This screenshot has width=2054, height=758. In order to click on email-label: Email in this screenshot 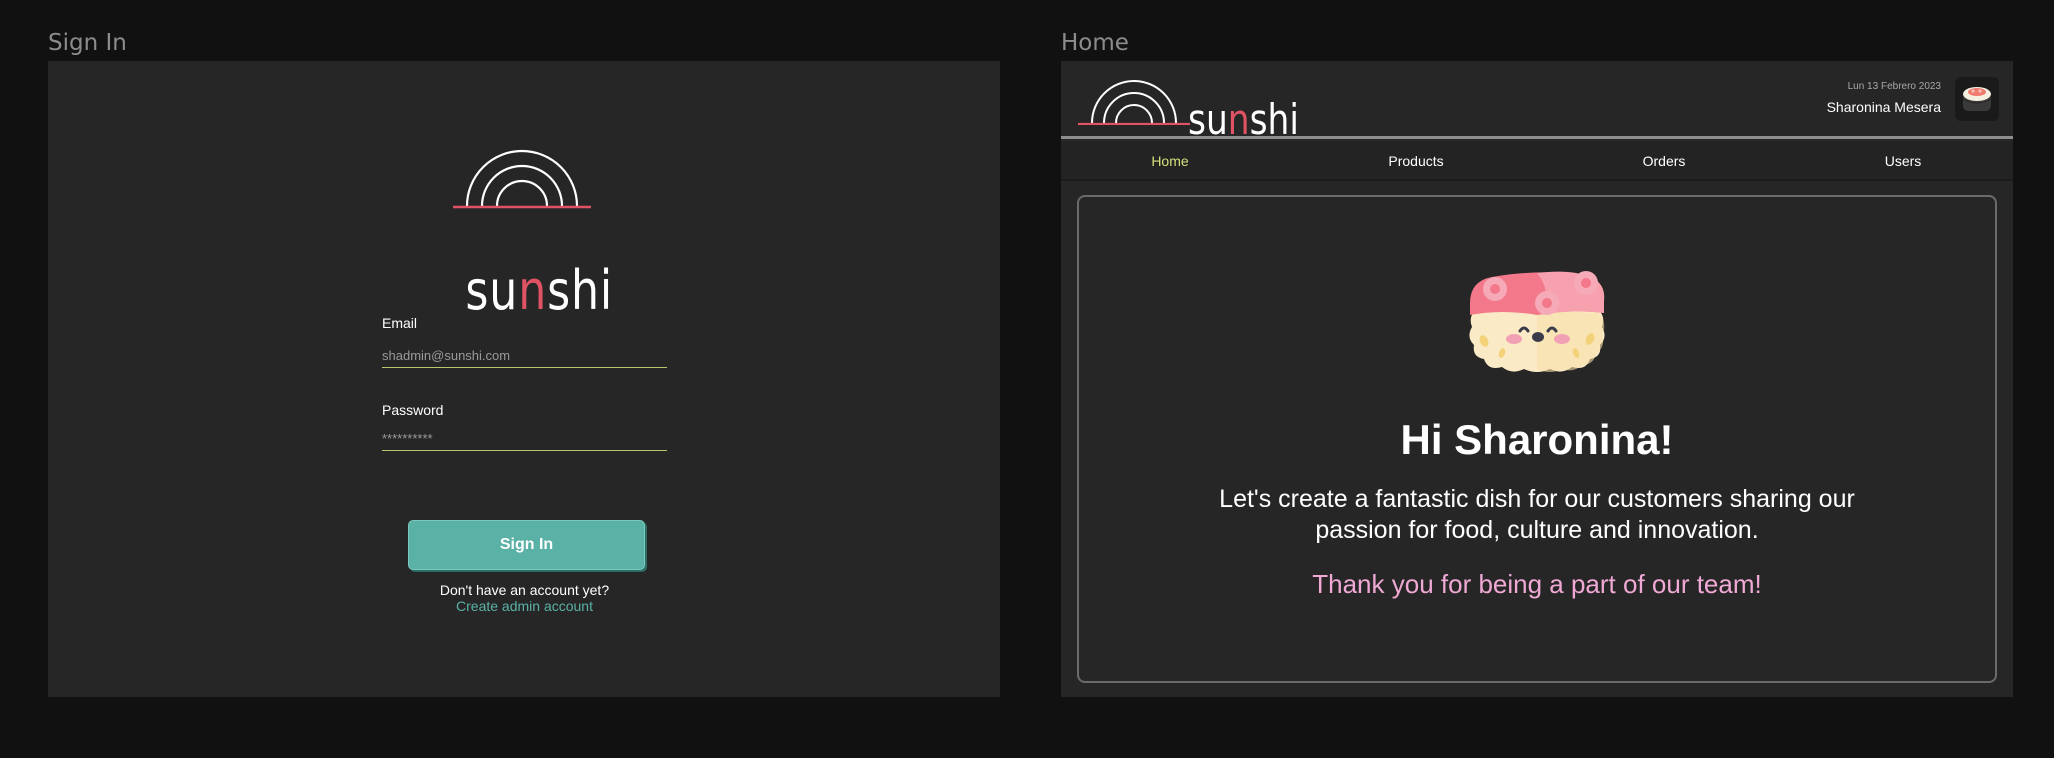, I will do `click(400, 323)`.